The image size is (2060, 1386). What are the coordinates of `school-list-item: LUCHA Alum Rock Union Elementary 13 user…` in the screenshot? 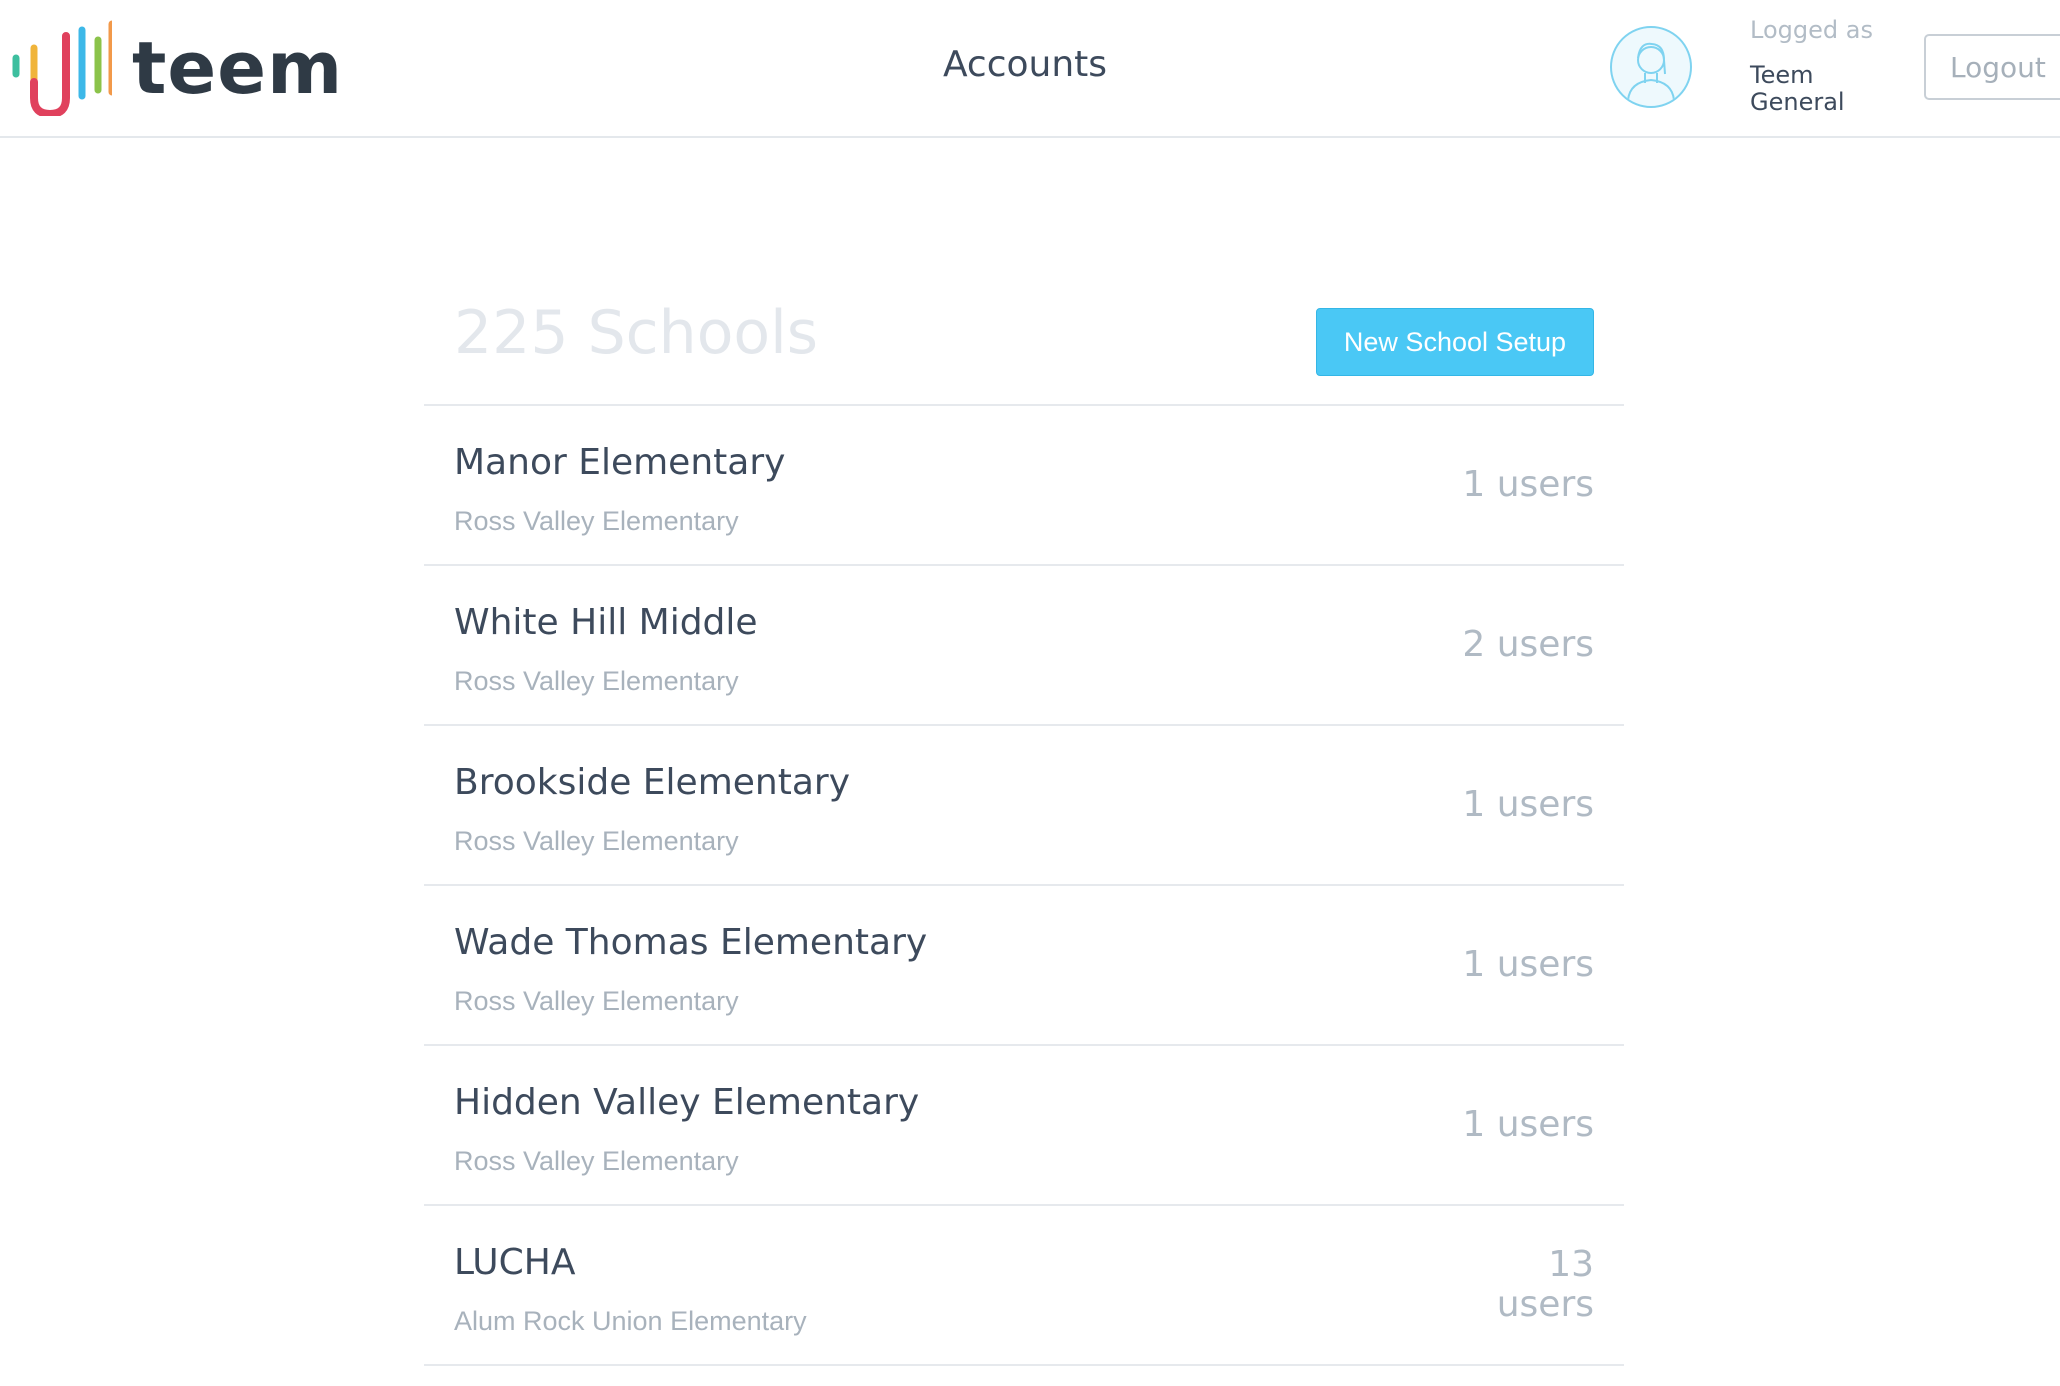 It's located at (1024, 1286).